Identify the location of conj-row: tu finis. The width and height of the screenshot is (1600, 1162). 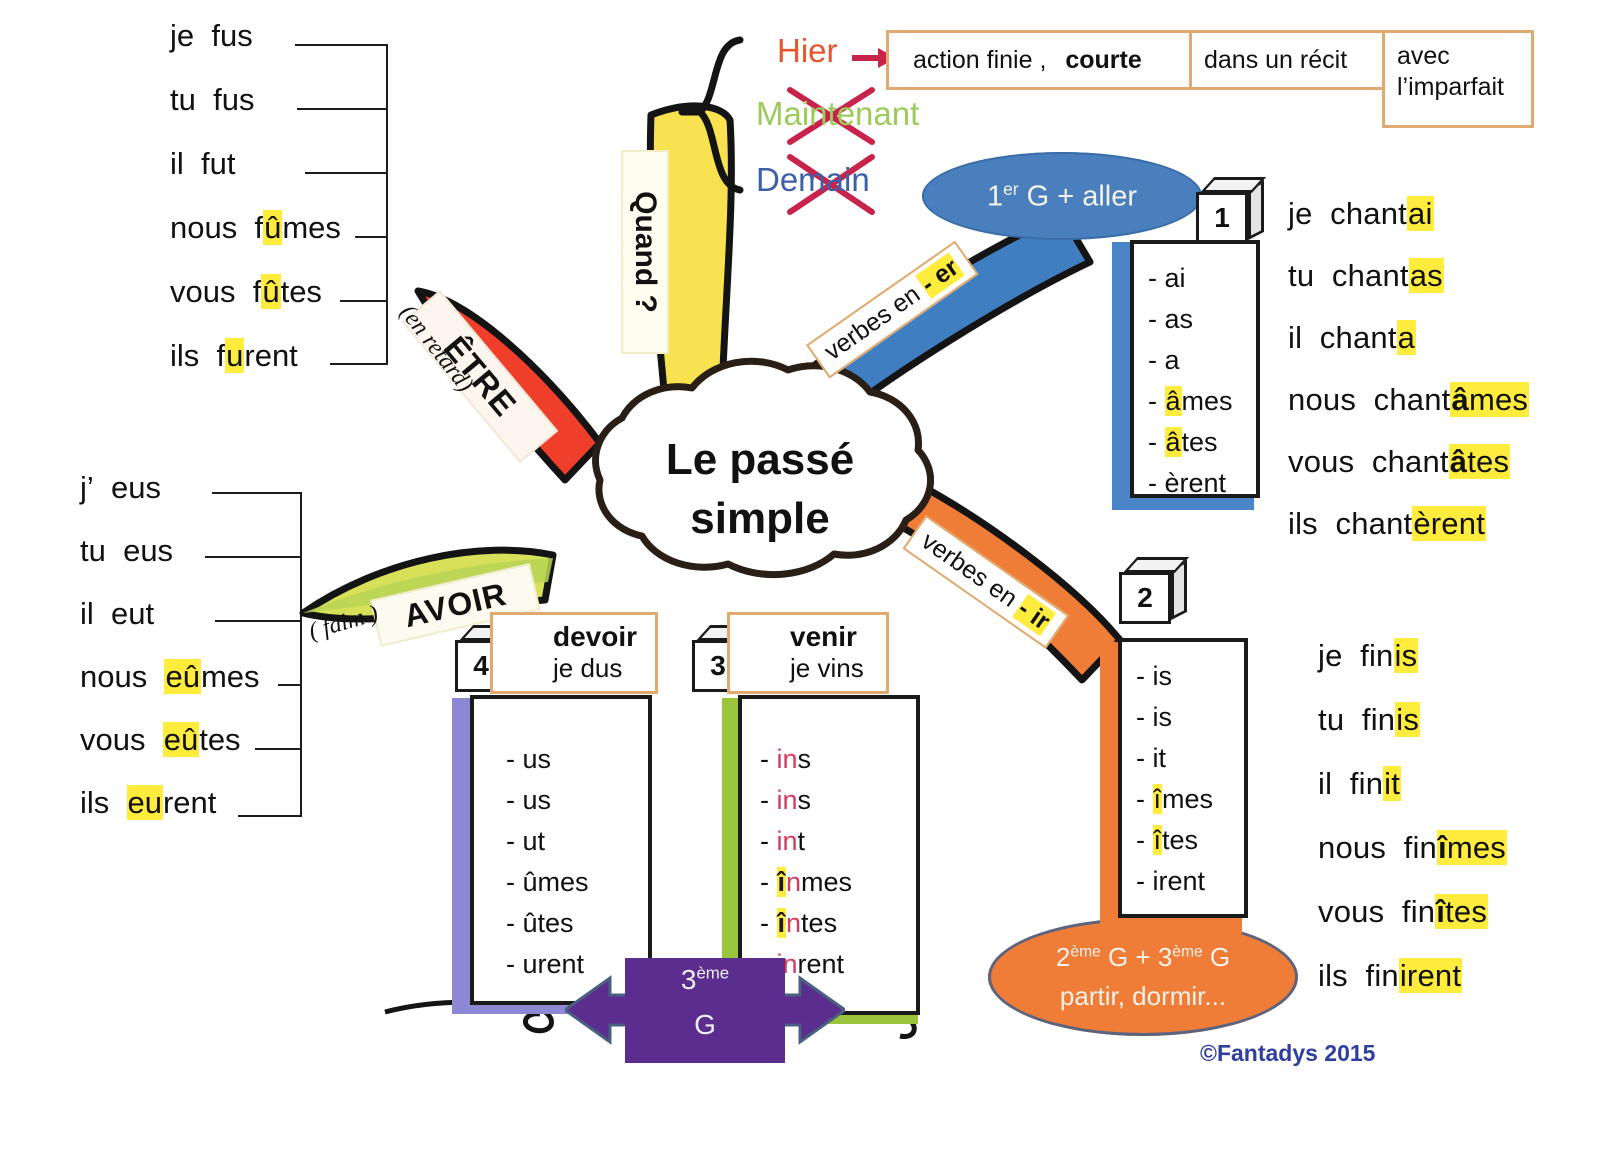
(1369, 719).